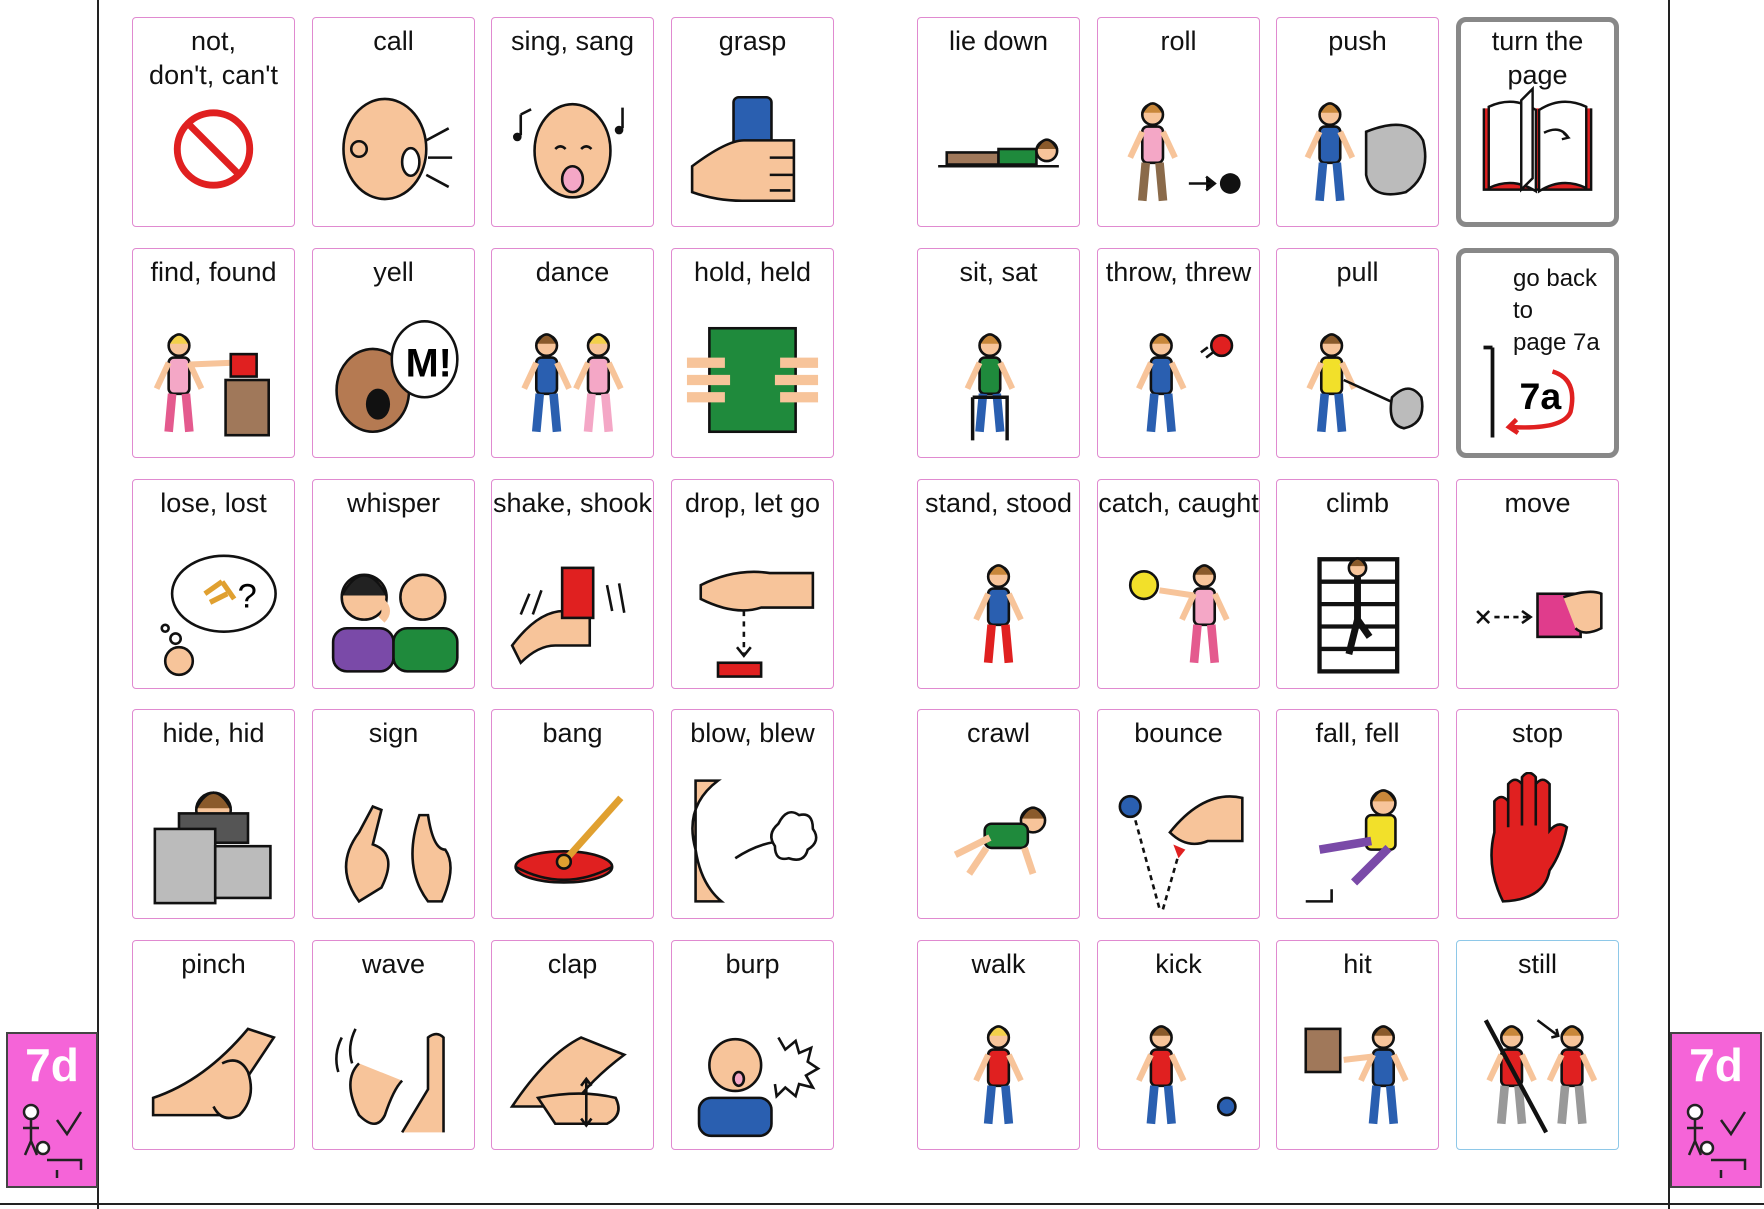 This screenshot has height=1209, width=1764. I want to click on symbol-button-push: push, so click(1357, 122).